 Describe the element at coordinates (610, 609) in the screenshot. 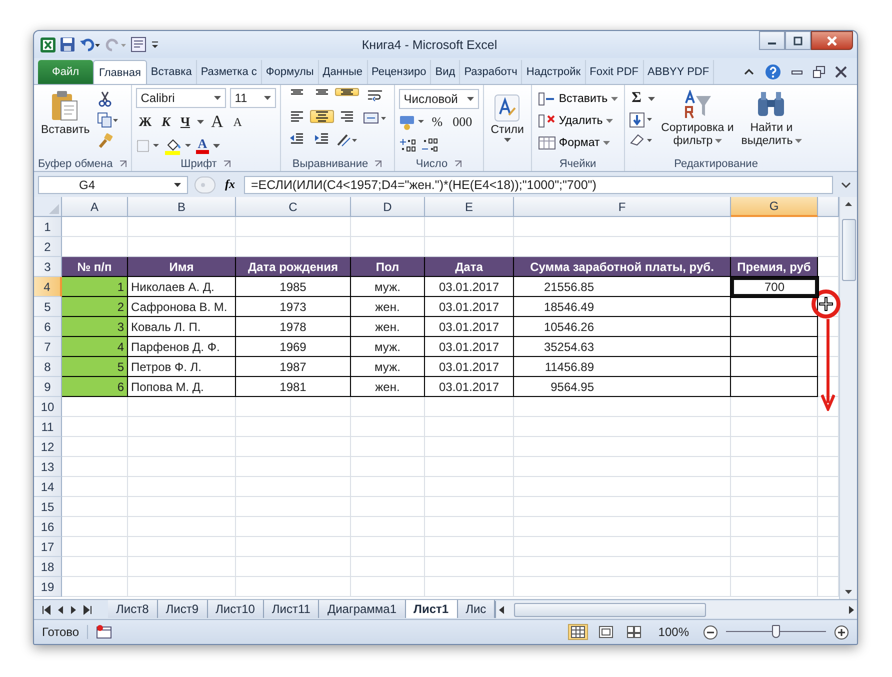

I see `scroll-thumb` at that location.